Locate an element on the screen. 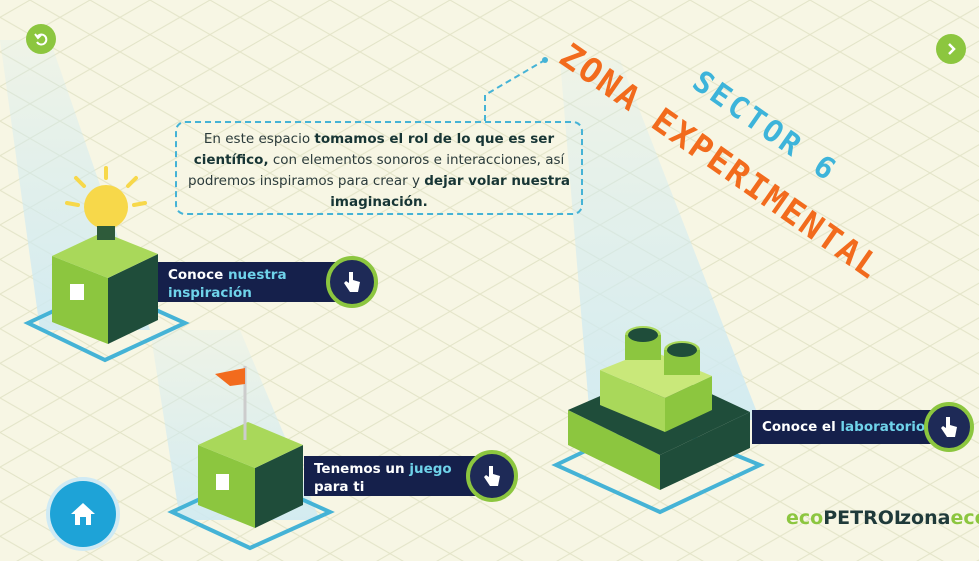 Image resolution: width=979 pixels, height=561 pixels. zonaeco-logo: zonaeco is located at coordinates (939, 518).